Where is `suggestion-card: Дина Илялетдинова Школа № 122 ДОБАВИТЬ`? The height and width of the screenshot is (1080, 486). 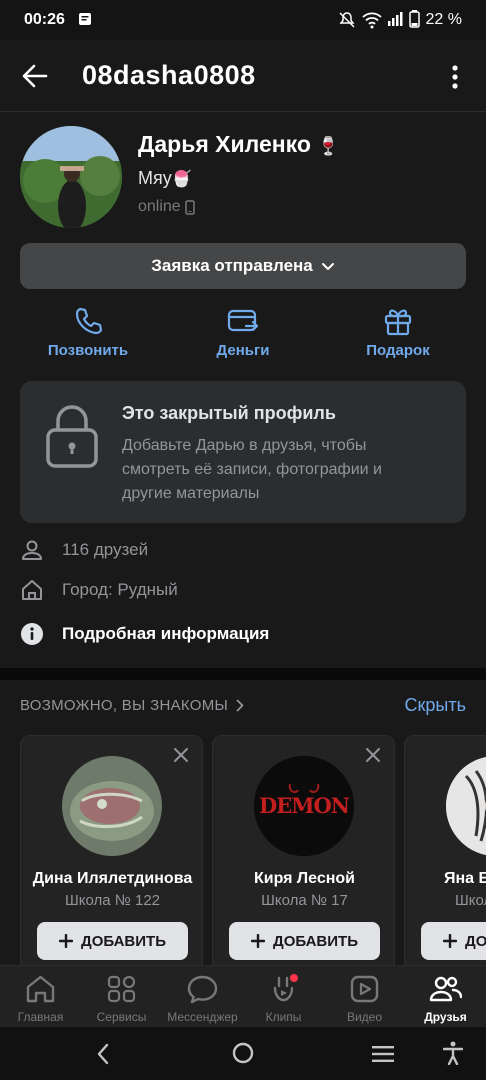 suggestion-card: Дина Илялетдинова Школа № 122 ДОБАВИТЬ is located at coordinates (111, 855).